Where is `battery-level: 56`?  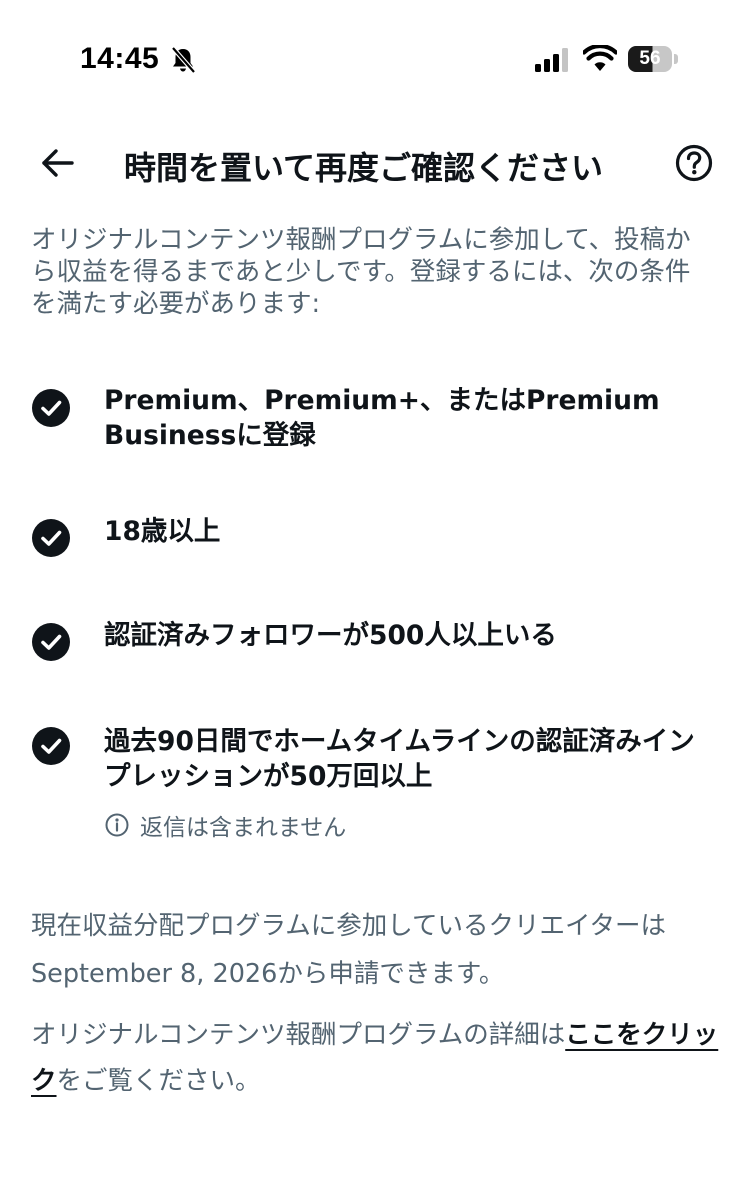 battery-level: 56 is located at coordinates (650, 58).